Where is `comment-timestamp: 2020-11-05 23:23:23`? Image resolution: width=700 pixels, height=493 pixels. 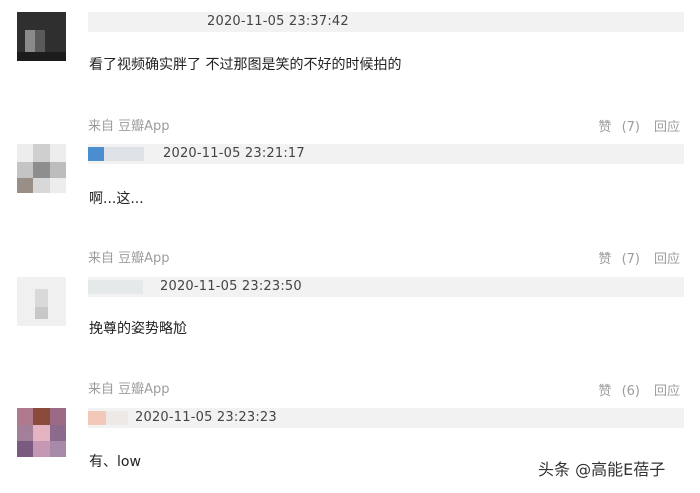 comment-timestamp: 2020-11-05 23:23:23 is located at coordinates (206, 417).